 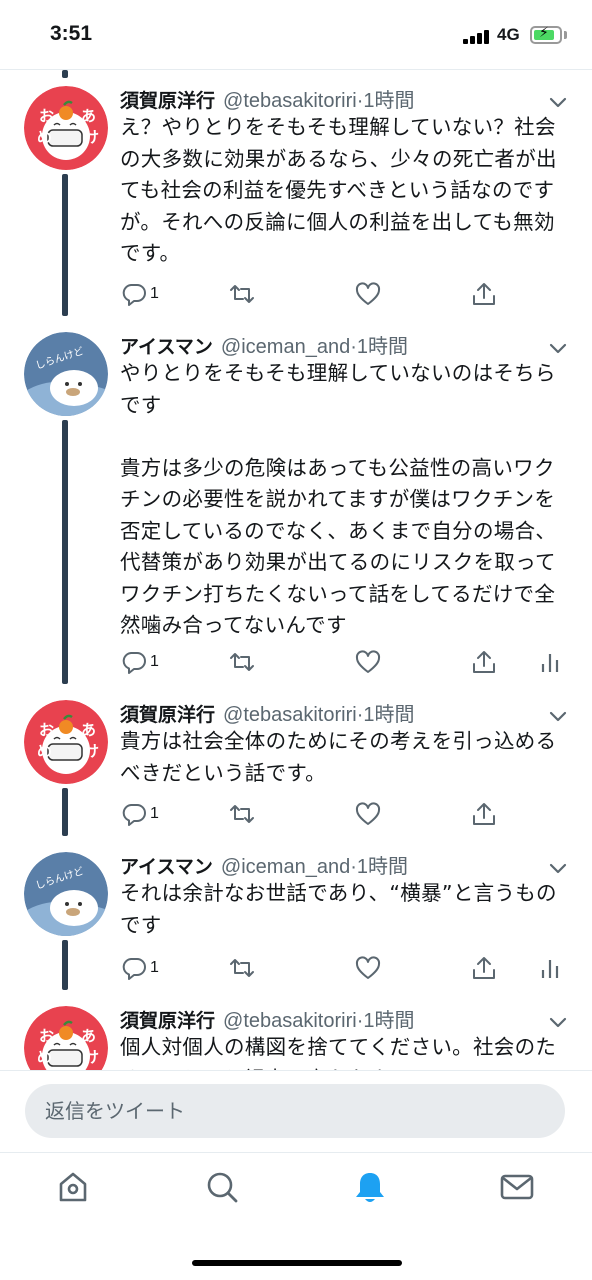 I want to click on reply-bar, so click(x=296, y=1111).